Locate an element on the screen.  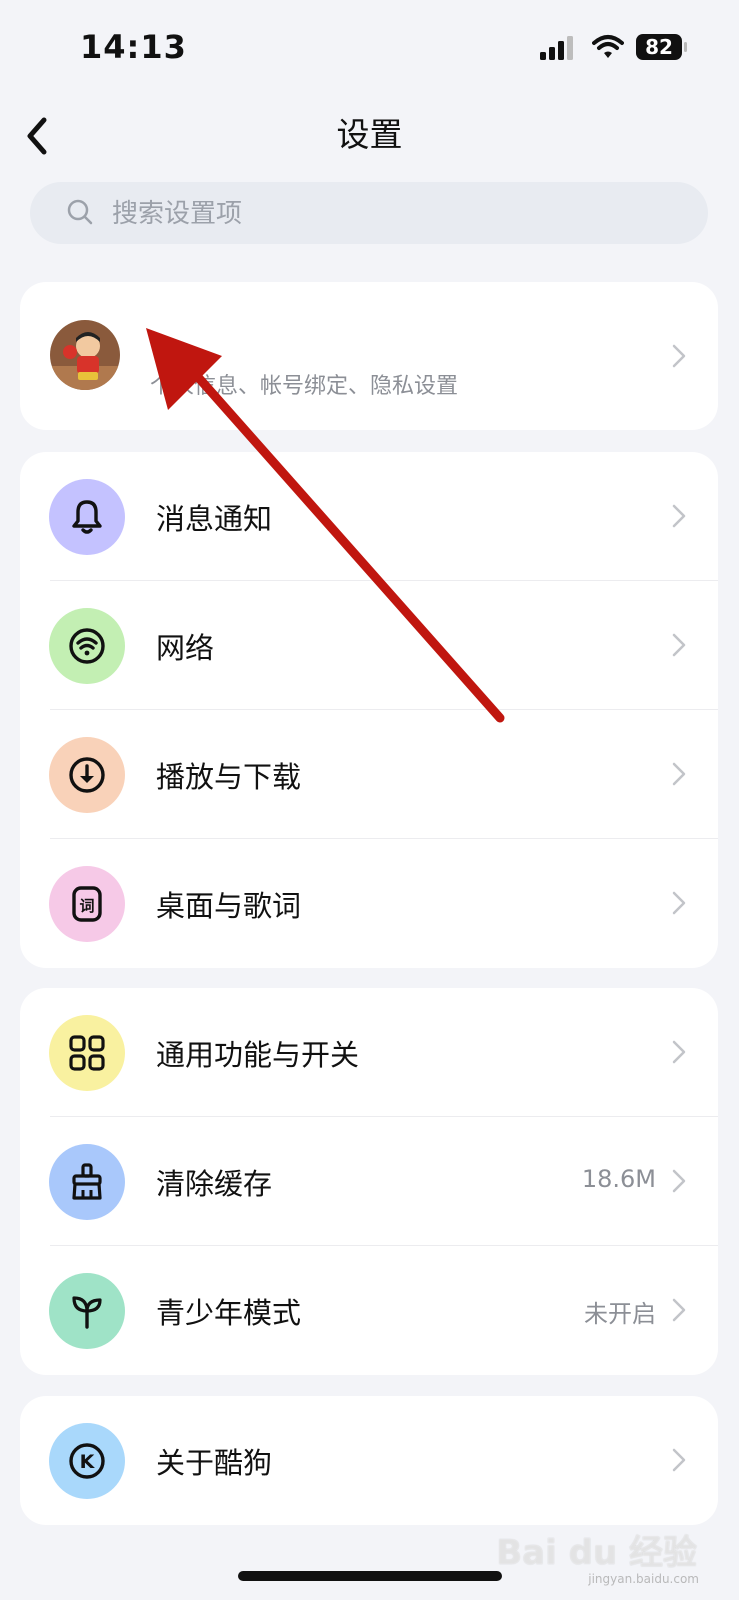
settings-item-clear-cache: 清除缓存 18.6M is located at coordinates (369, 1181).